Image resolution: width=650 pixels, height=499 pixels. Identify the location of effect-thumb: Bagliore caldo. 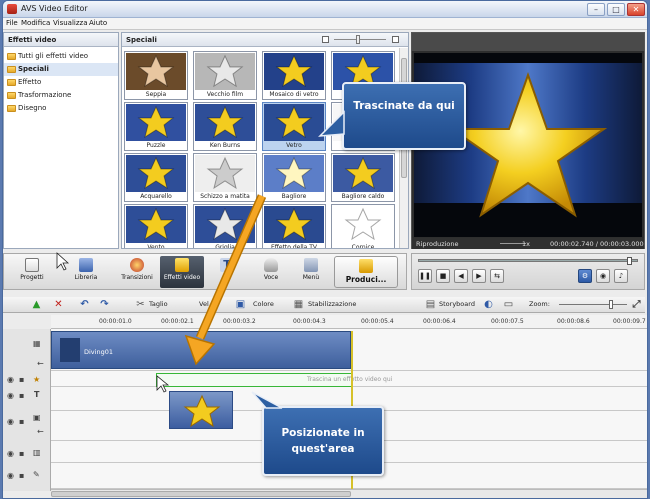
(363, 177).